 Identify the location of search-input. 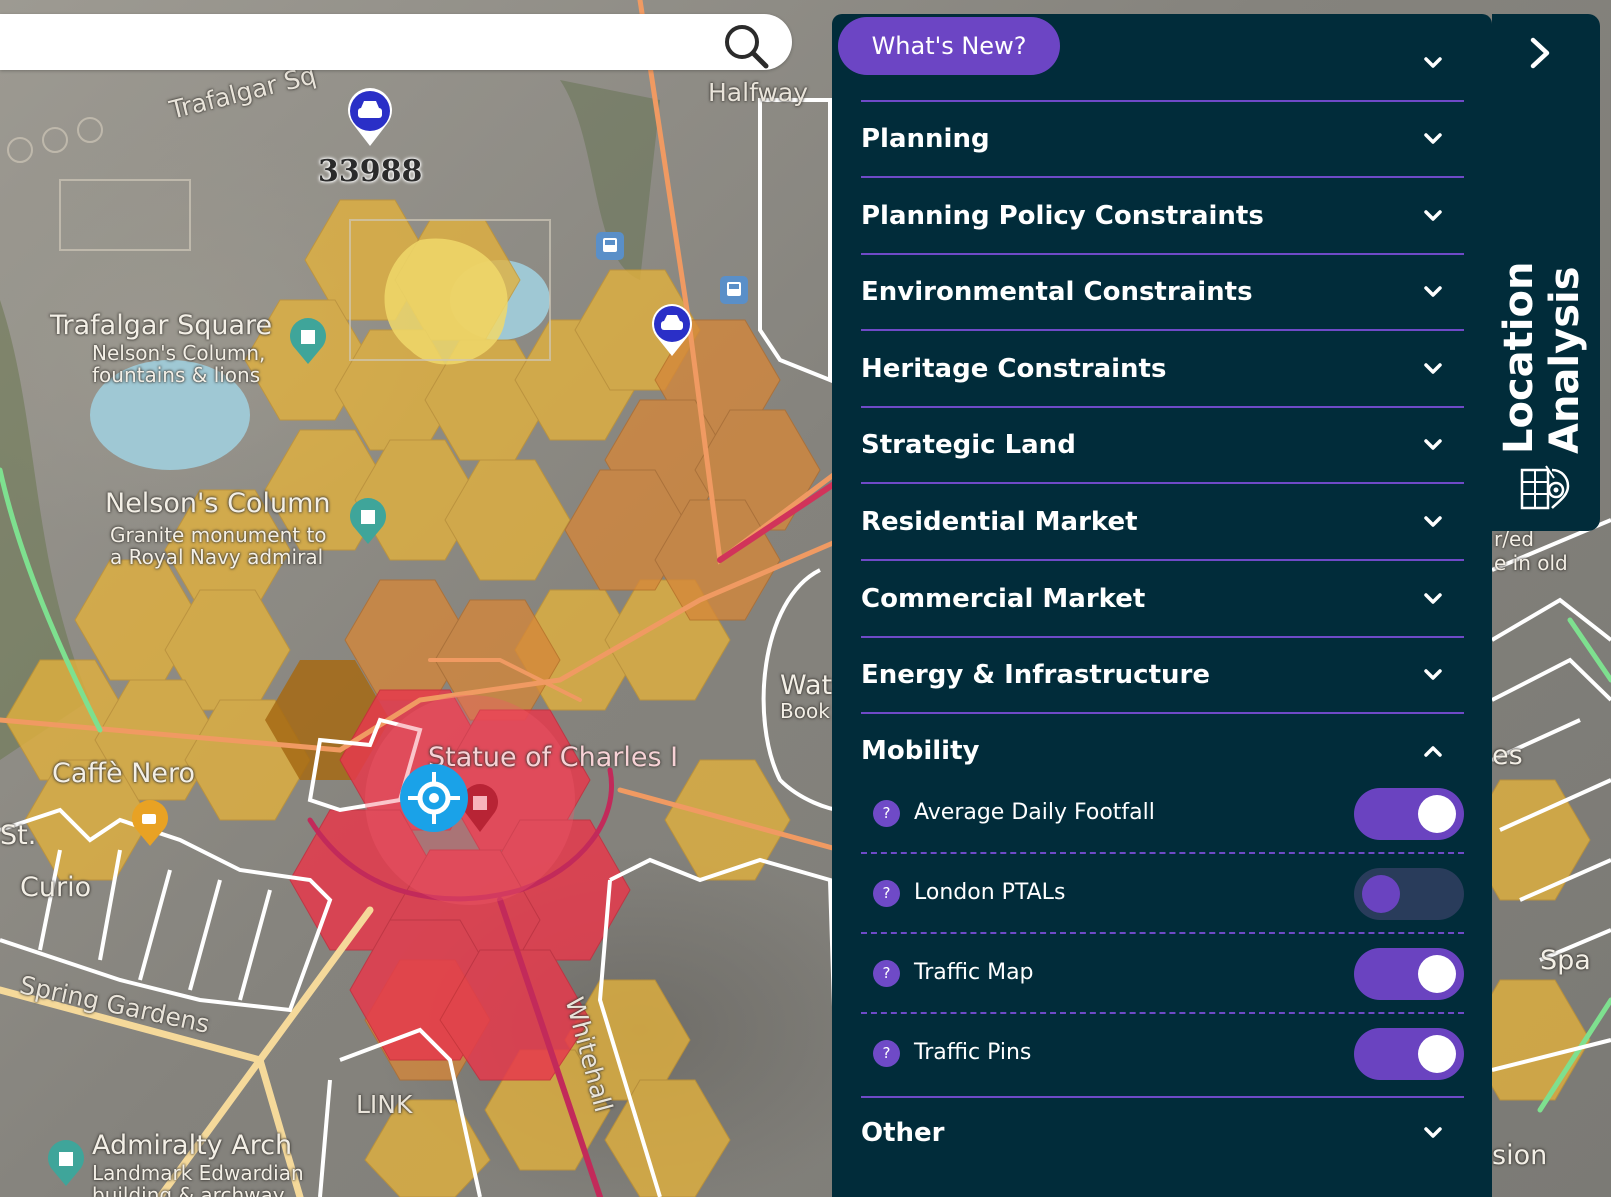
(364, 43).